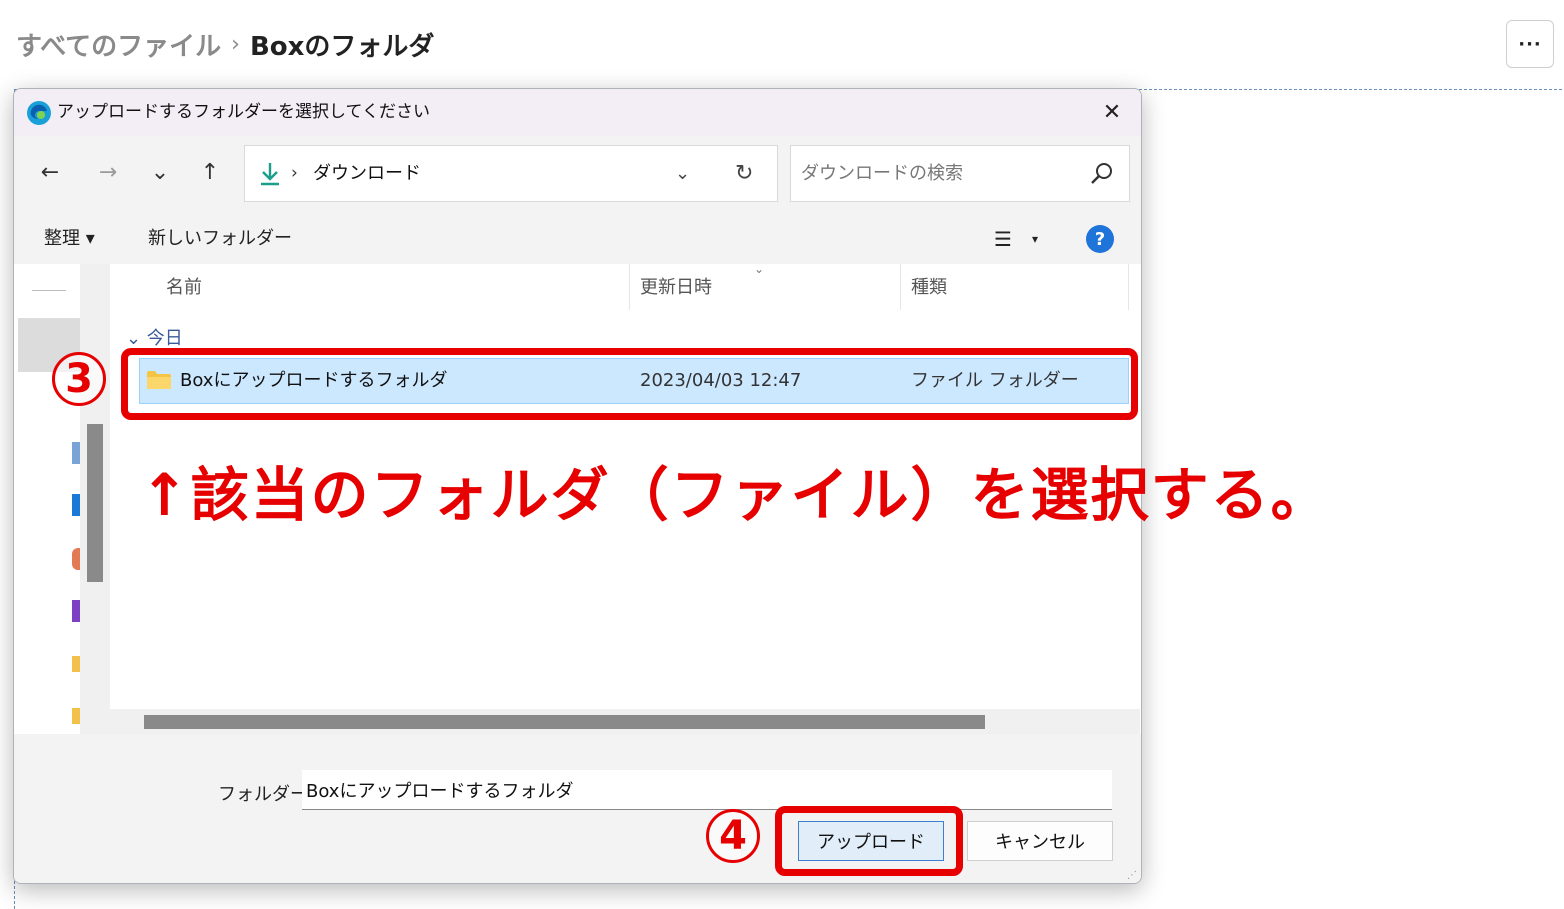  Describe the element at coordinates (154, 337) in the screenshot. I see `group-header-today: ⌄ 今日` at that location.